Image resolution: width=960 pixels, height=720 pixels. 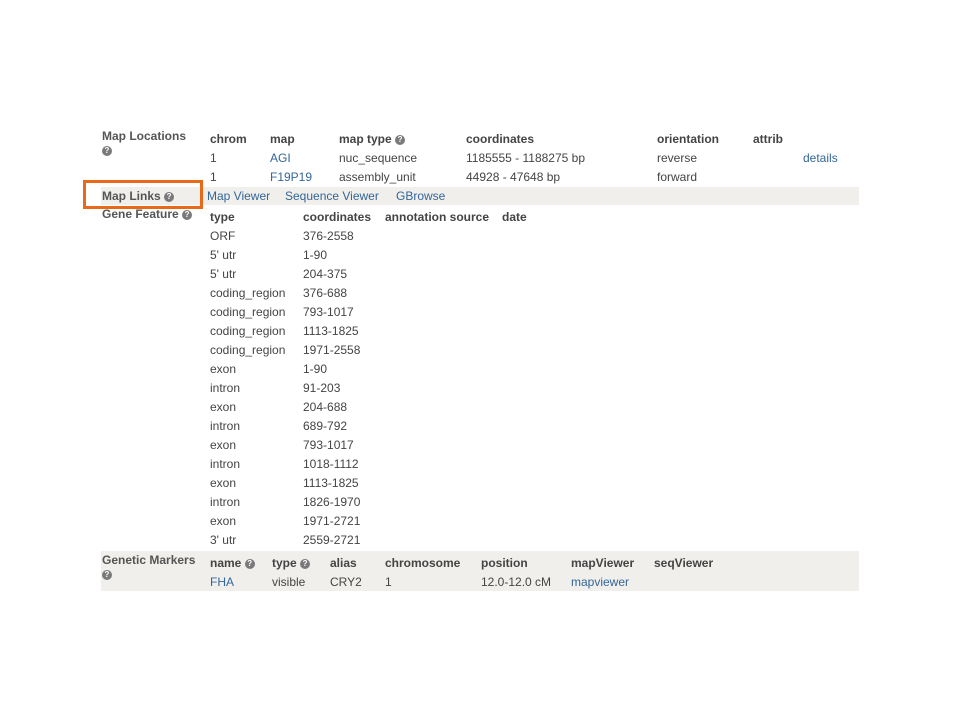 I want to click on col-header-annotation-source: annotation source, so click(x=437, y=217).